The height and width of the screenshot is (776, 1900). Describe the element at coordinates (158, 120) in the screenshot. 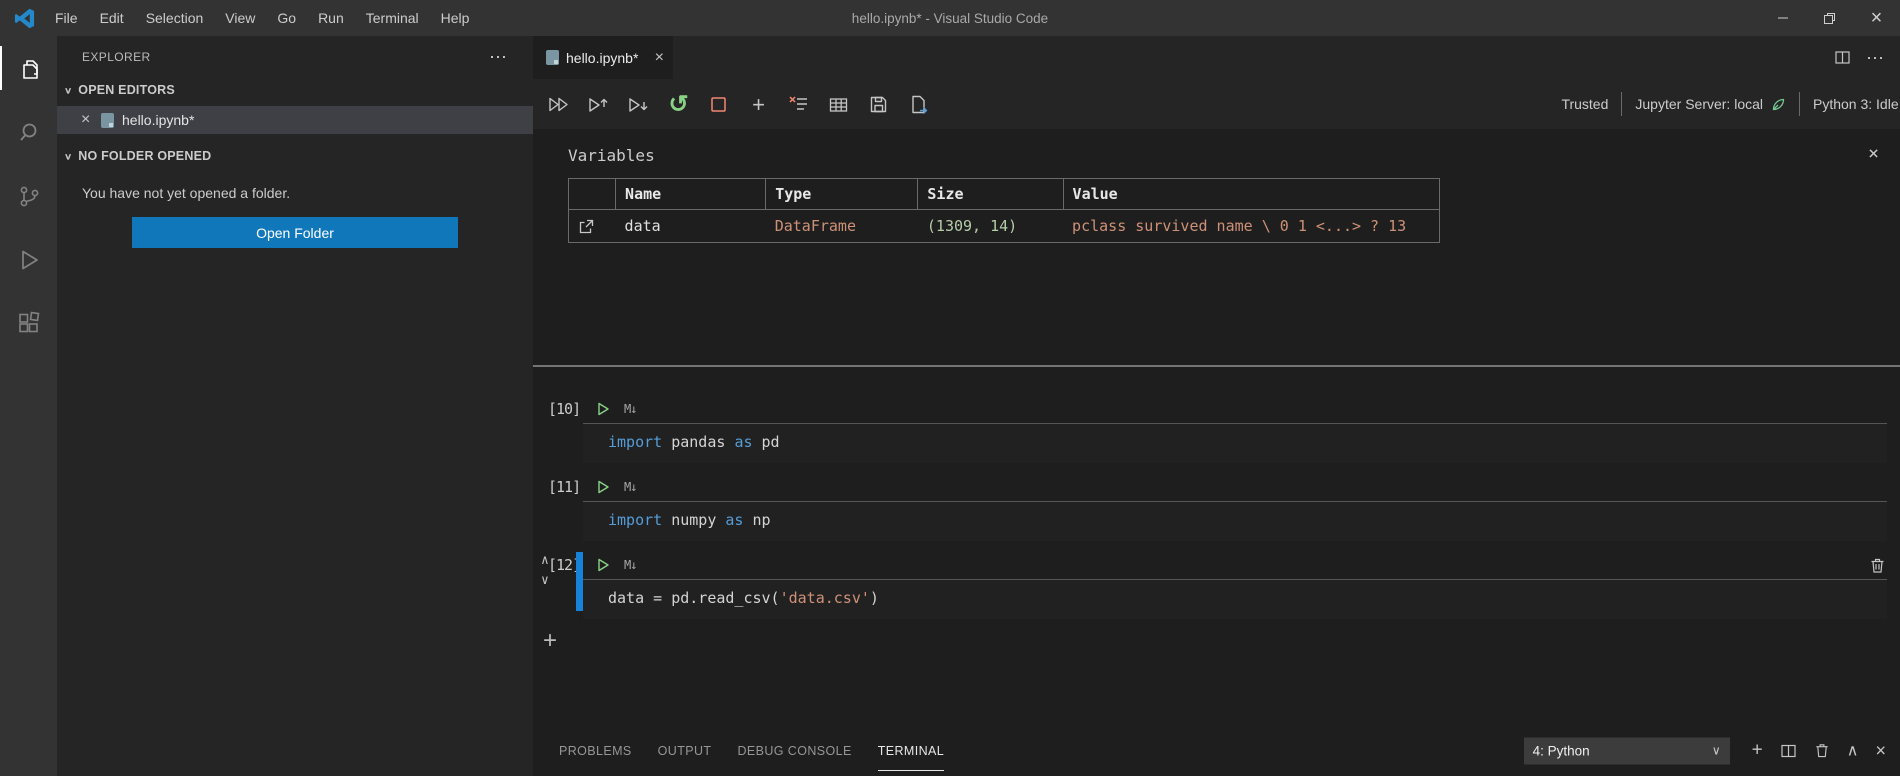

I see `open-editor-filename: hello.ipynb*` at that location.